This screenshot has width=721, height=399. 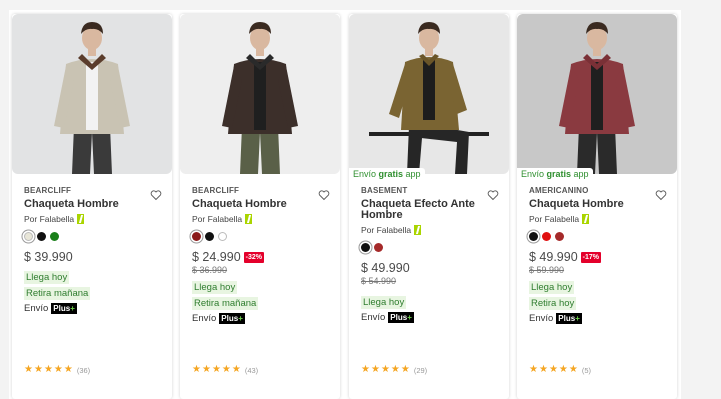 I want to click on product-price: $ 49.990 -17%, so click(x=599, y=257).